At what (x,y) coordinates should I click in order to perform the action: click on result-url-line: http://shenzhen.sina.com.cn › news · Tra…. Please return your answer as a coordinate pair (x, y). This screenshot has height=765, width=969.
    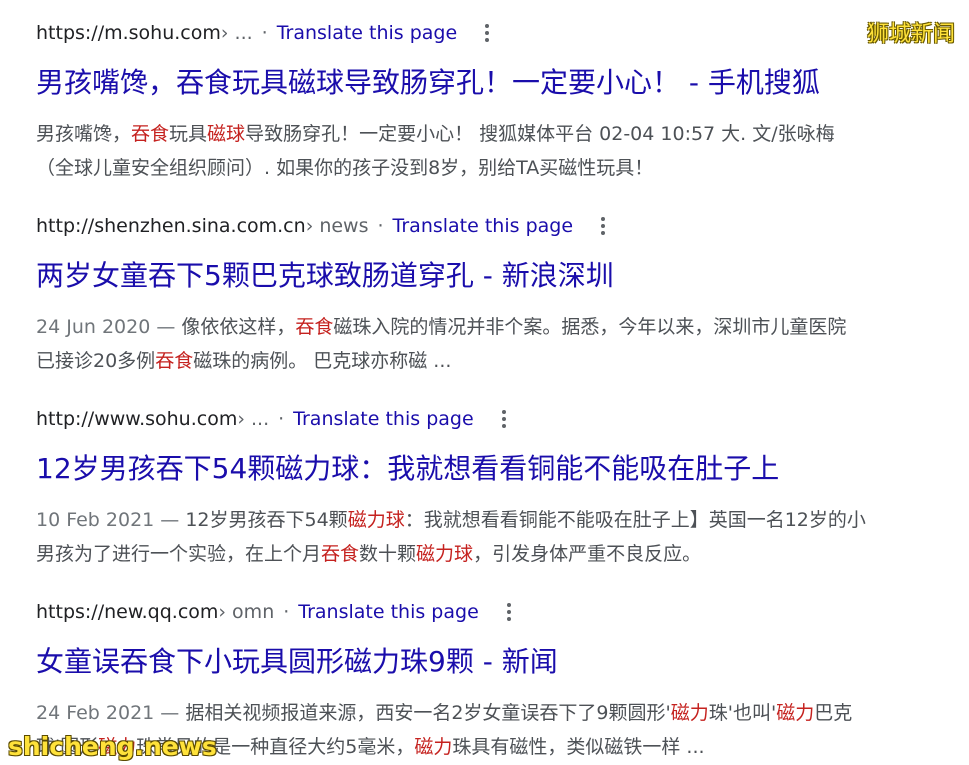
    Looking at the image, I should click on (323, 226).